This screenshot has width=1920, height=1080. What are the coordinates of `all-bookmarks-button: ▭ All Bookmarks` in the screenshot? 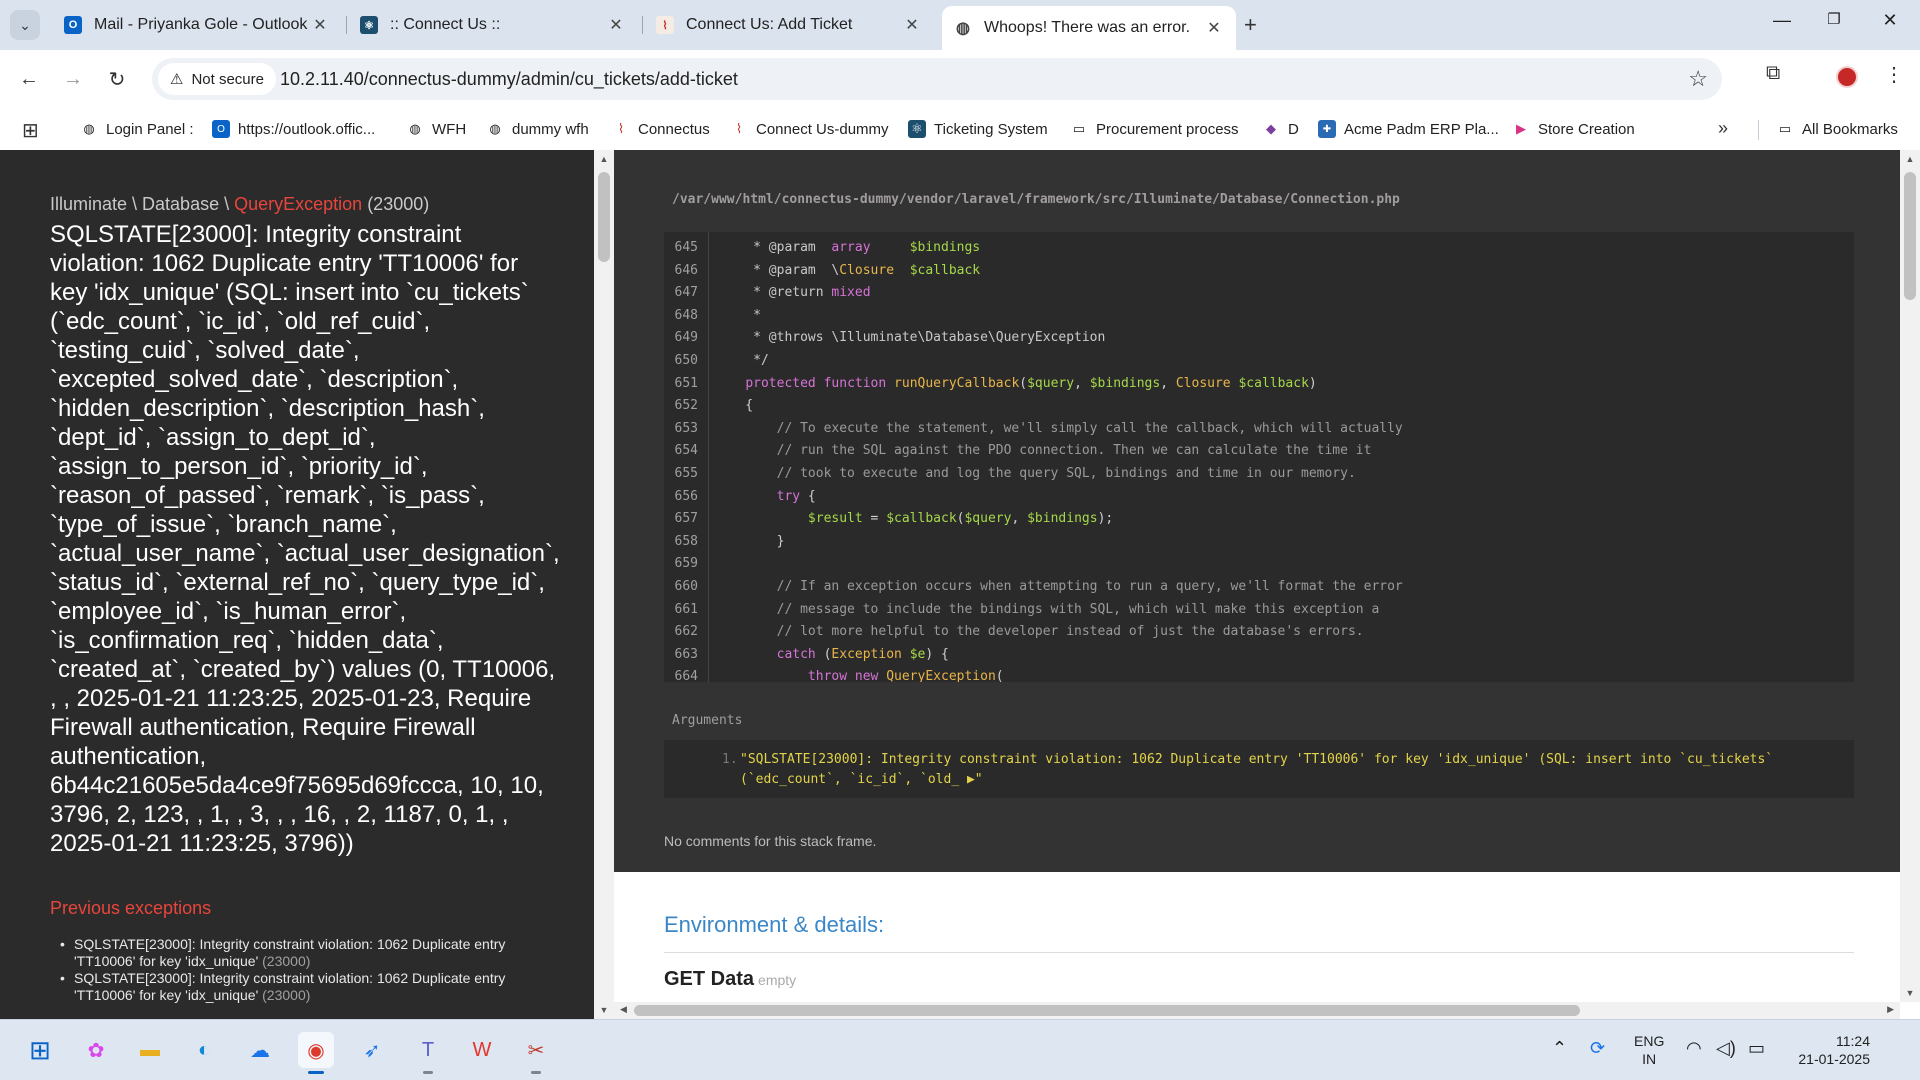 It's located at (1837, 129).